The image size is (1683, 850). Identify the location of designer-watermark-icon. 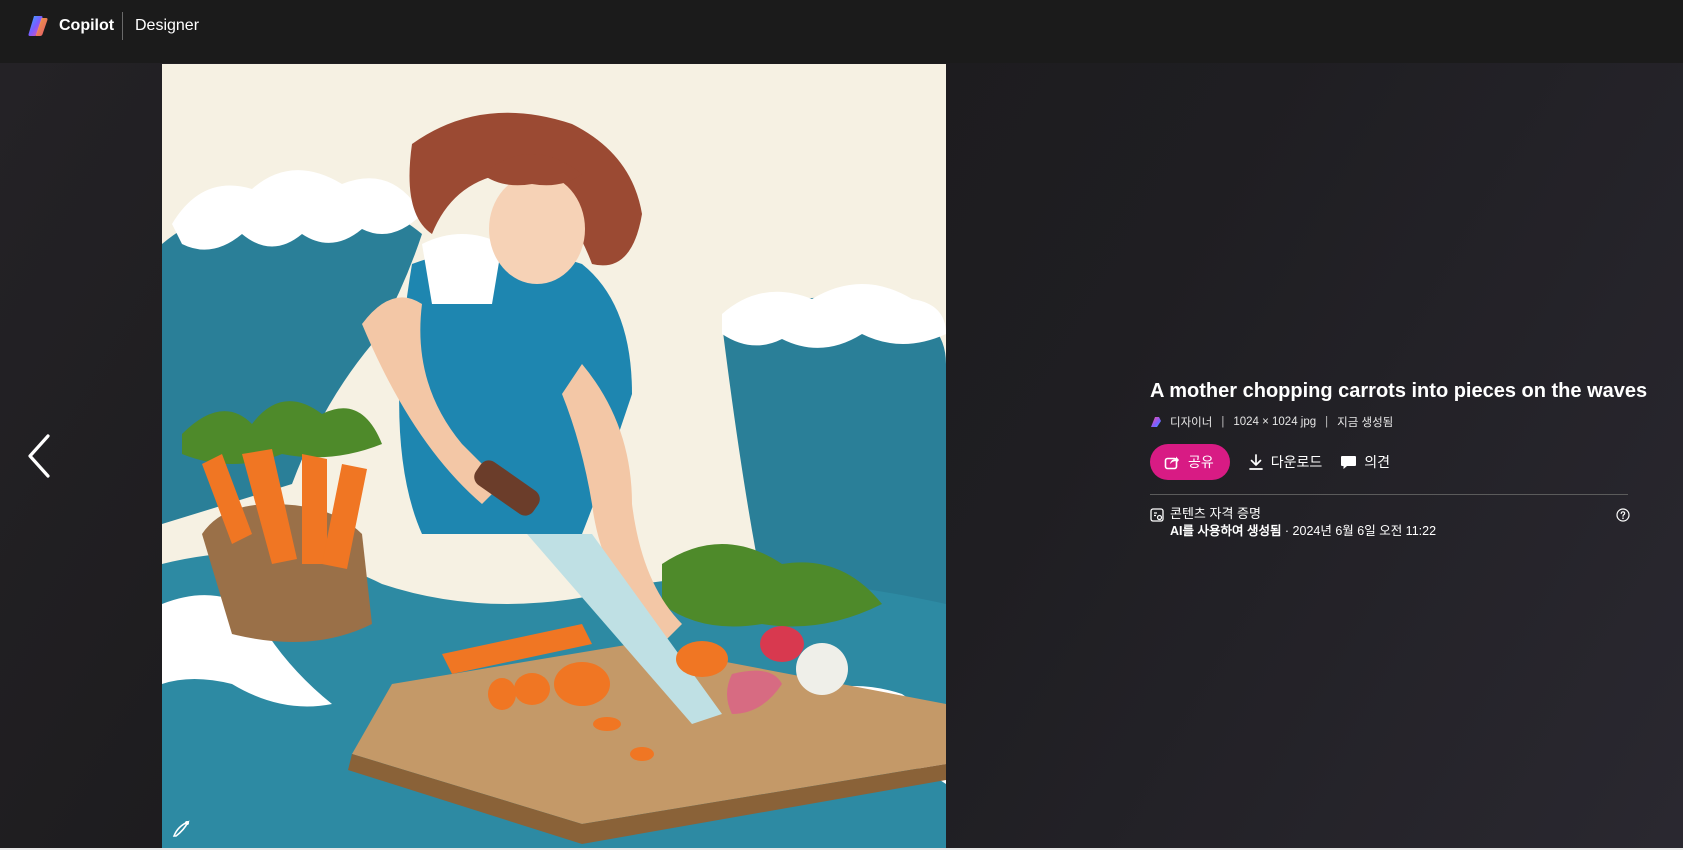
(181, 828).